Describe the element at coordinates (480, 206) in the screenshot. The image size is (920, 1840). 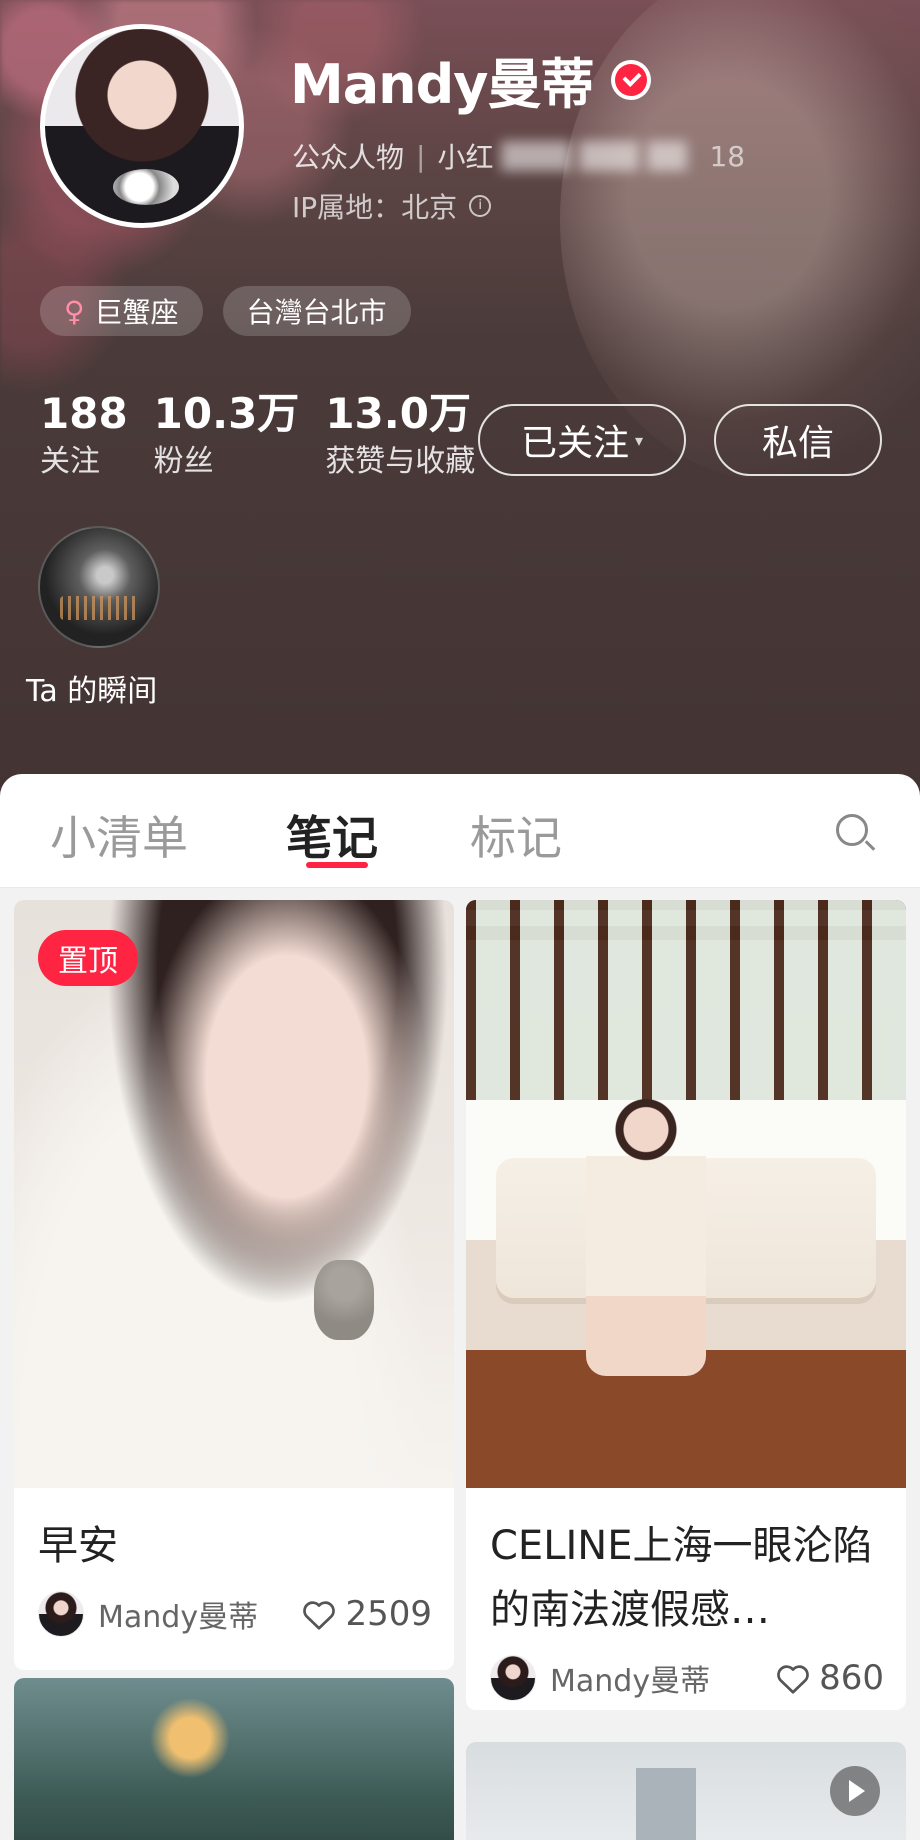
I see `info-icon: i` at that location.